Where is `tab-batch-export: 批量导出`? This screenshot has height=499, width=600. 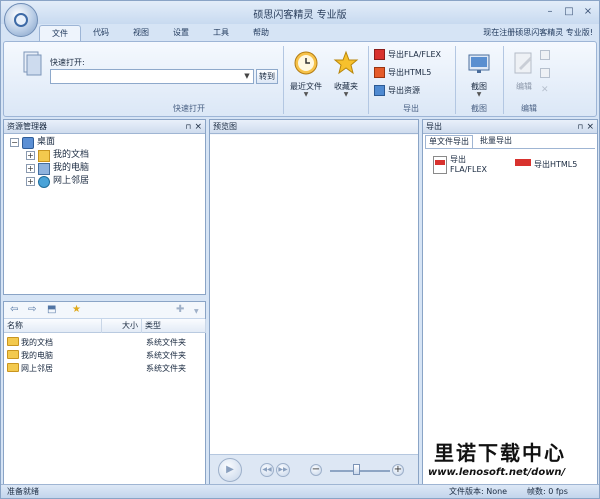 tab-batch-export: 批量导出 is located at coordinates (496, 141).